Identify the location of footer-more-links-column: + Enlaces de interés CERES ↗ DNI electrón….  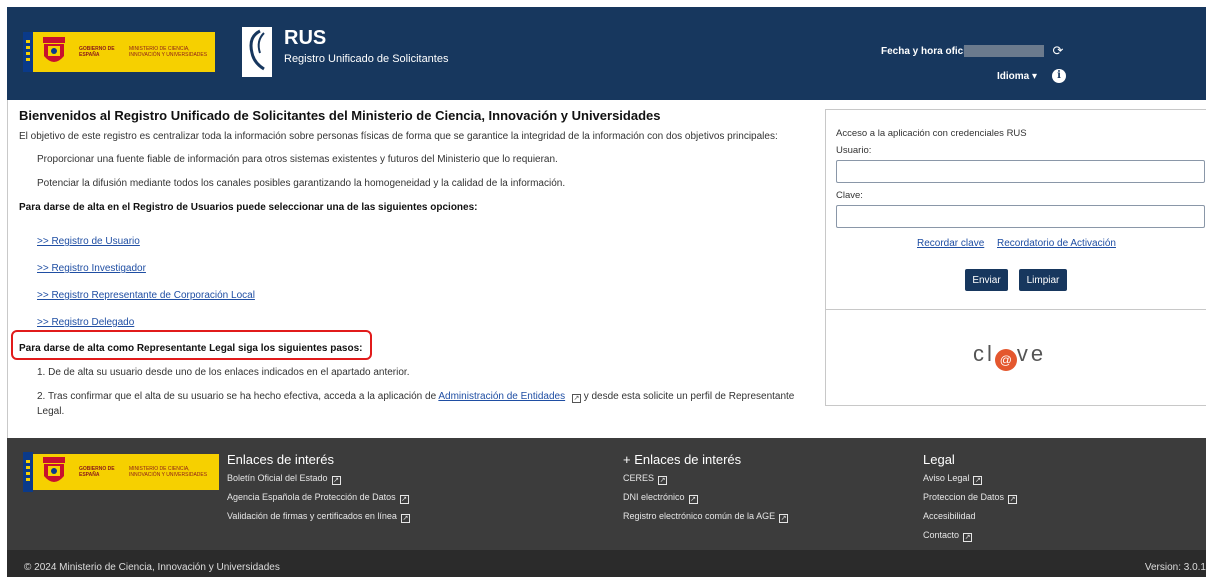
(706, 489).